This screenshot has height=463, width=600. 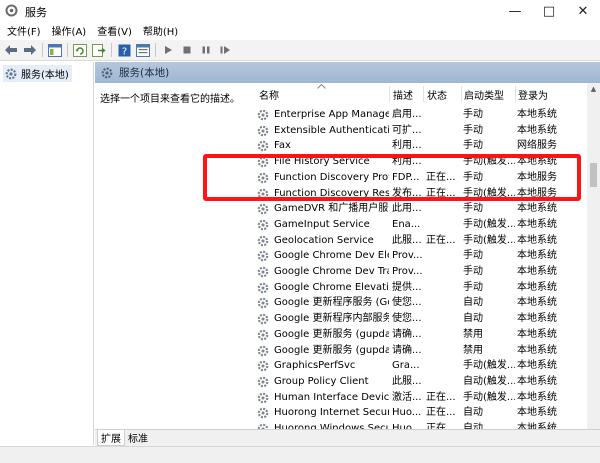 I want to click on restart-icon, so click(x=225, y=50).